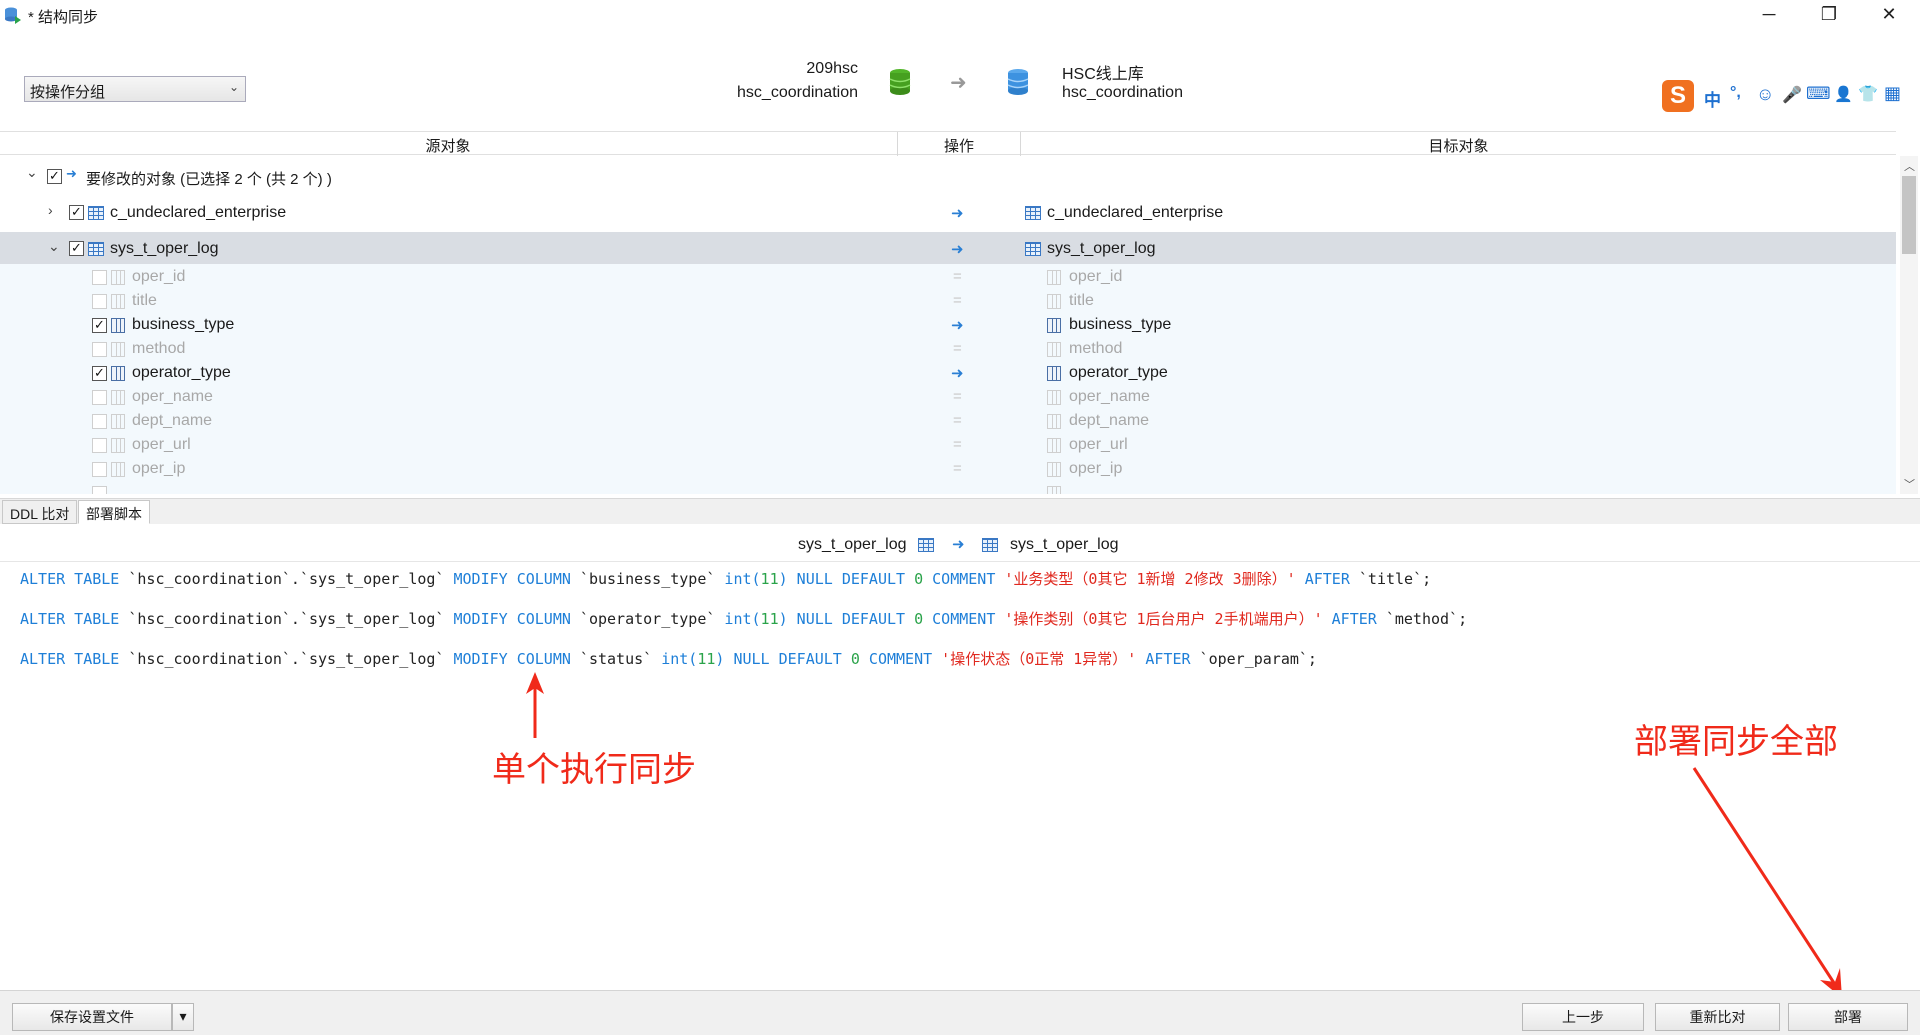  What do you see at coordinates (70, 579) in the screenshot?
I see `script-token: ALTER TABLE` at bounding box center [70, 579].